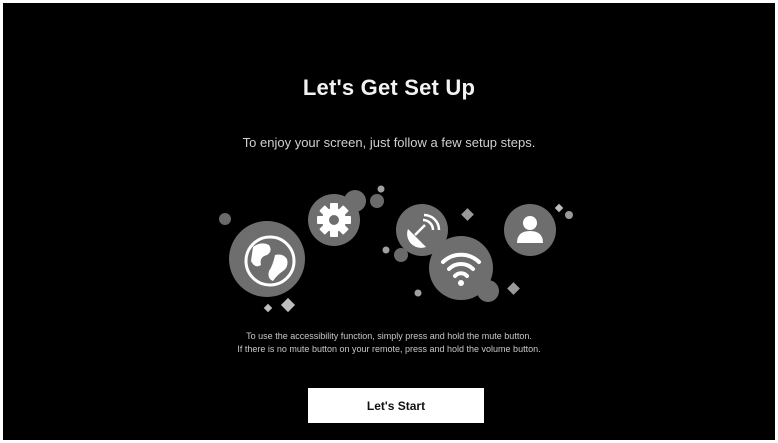  Describe the element at coordinates (267, 259) in the screenshot. I see `globe-icon` at that location.